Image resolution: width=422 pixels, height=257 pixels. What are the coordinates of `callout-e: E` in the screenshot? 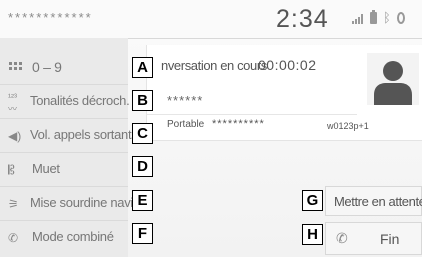 It's located at (142, 200).